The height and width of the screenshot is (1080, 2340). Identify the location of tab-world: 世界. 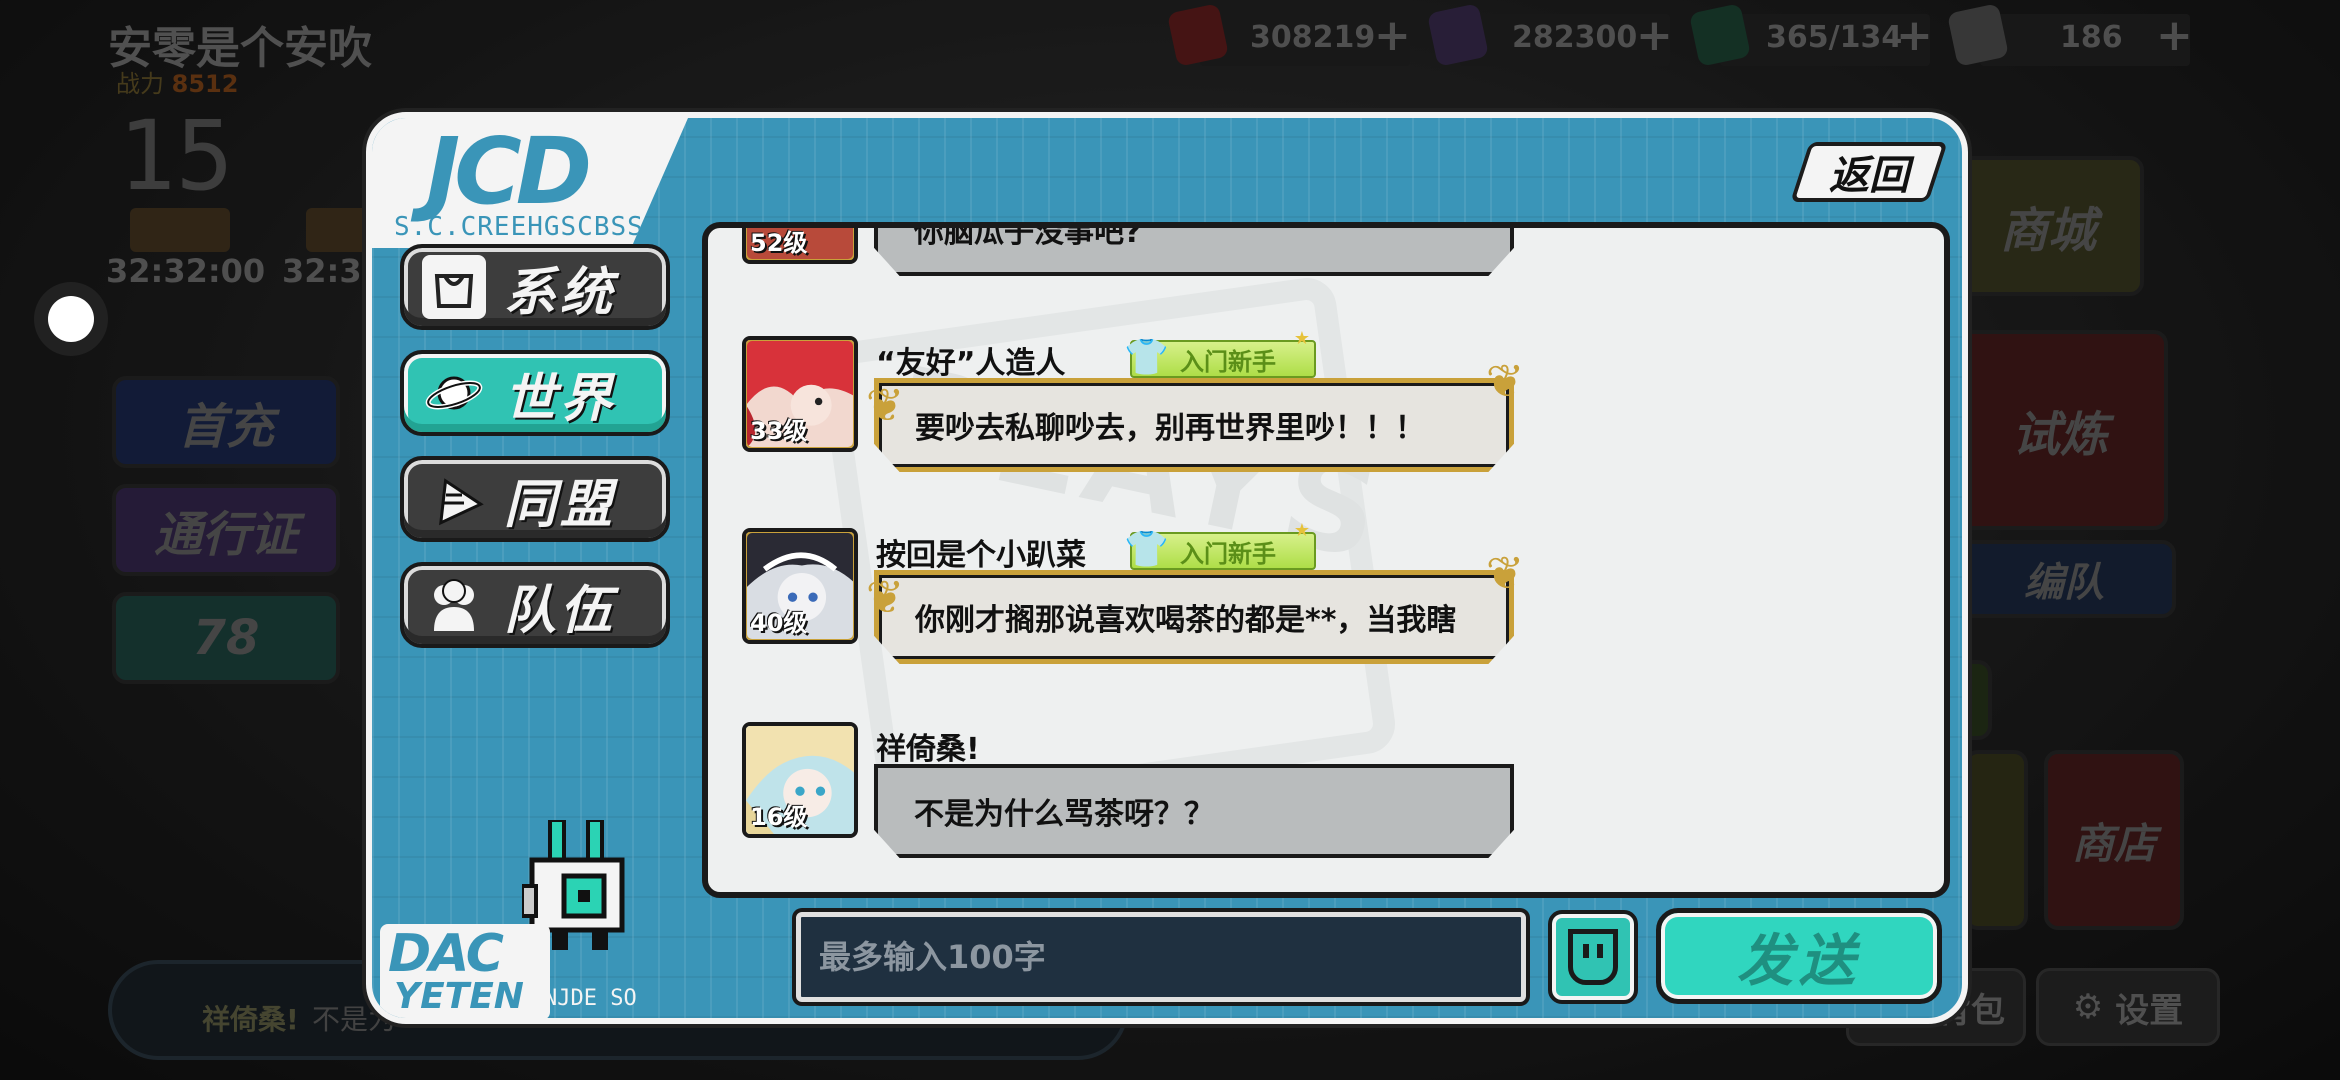
(535, 393).